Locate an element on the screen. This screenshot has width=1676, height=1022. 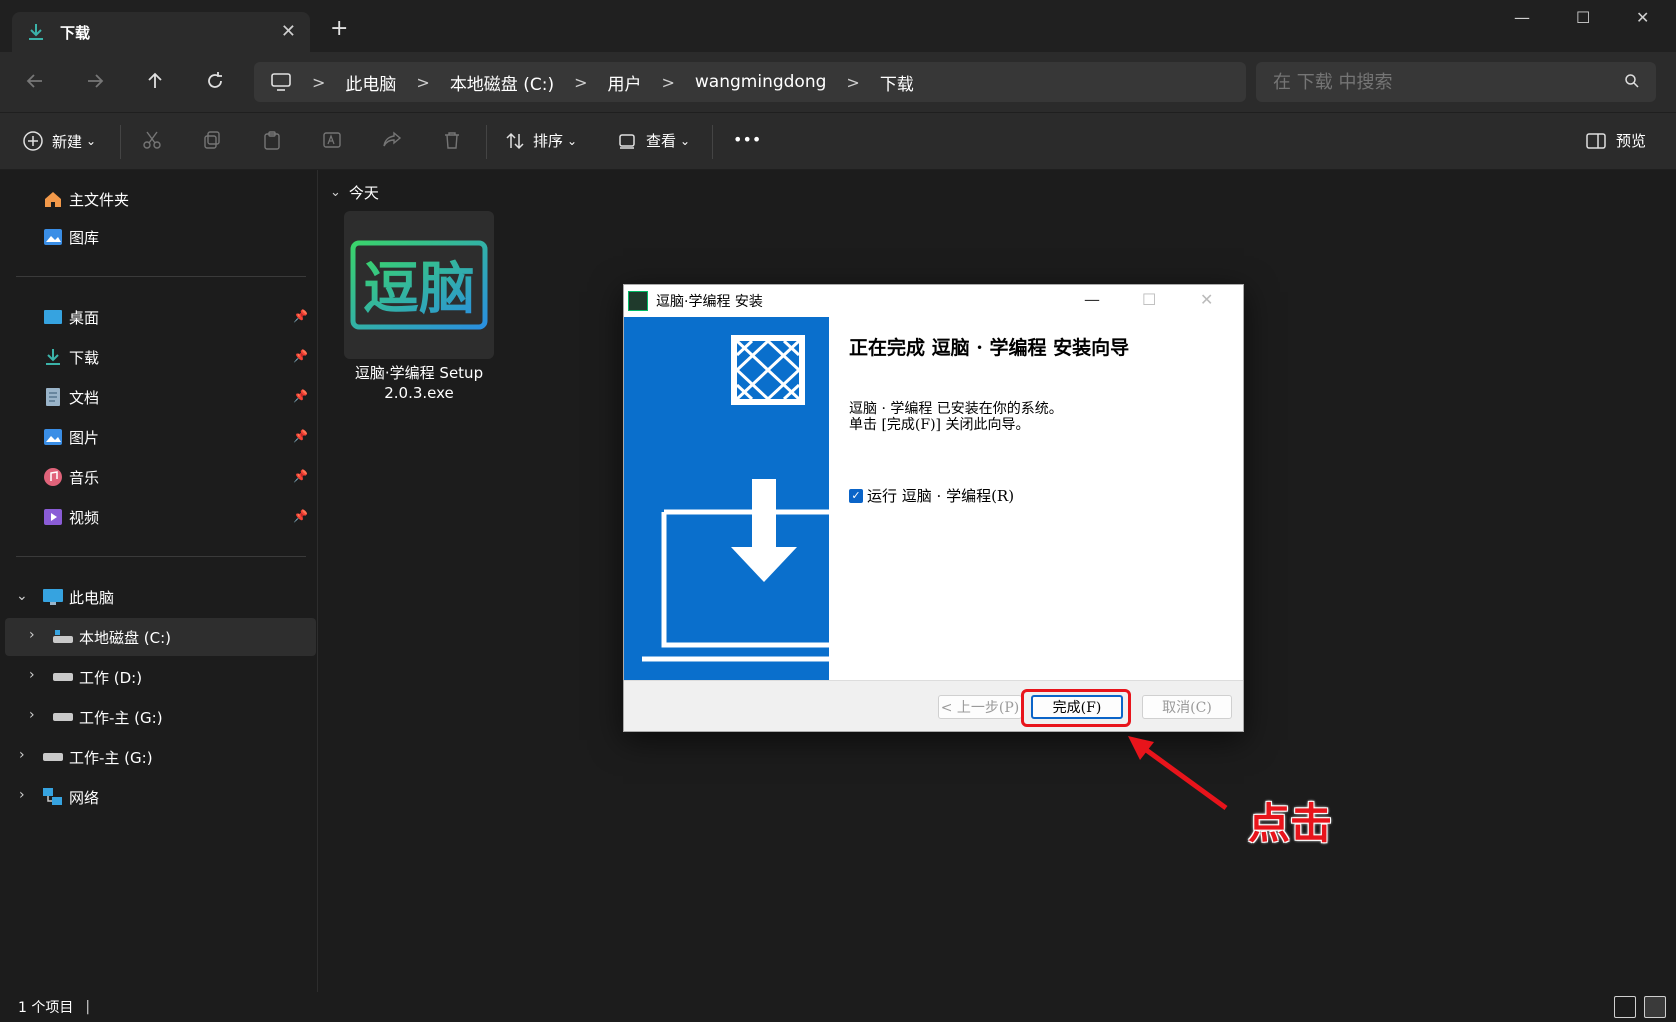
preview-button: 预览 is located at coordinates (1616, 140).